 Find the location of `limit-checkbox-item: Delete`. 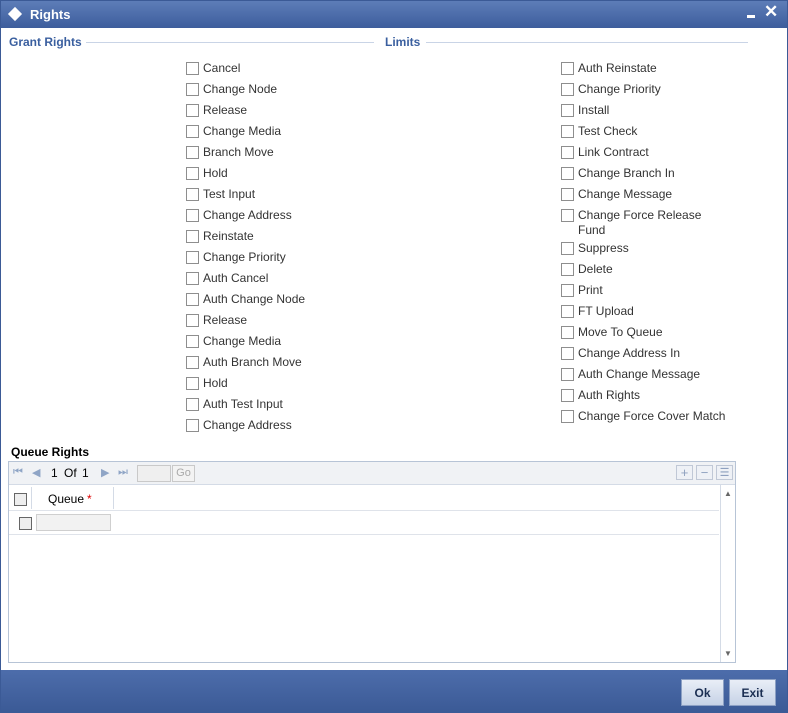

limit-checkbox-item: Delete is located at coordinates (646, 269).